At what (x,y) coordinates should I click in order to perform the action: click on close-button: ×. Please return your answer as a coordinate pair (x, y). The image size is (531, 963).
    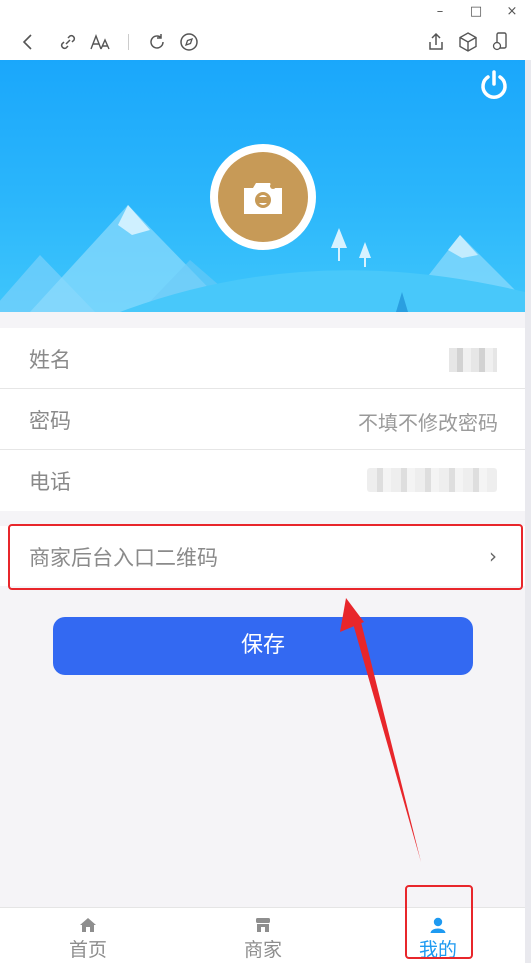
    Looking at the image, I should click on (512, 12).